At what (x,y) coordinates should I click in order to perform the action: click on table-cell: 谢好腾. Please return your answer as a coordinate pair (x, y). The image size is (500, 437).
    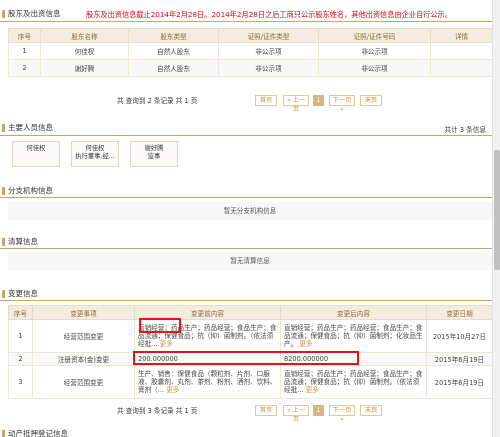
    Looking at the image, I should click on (84, 68).